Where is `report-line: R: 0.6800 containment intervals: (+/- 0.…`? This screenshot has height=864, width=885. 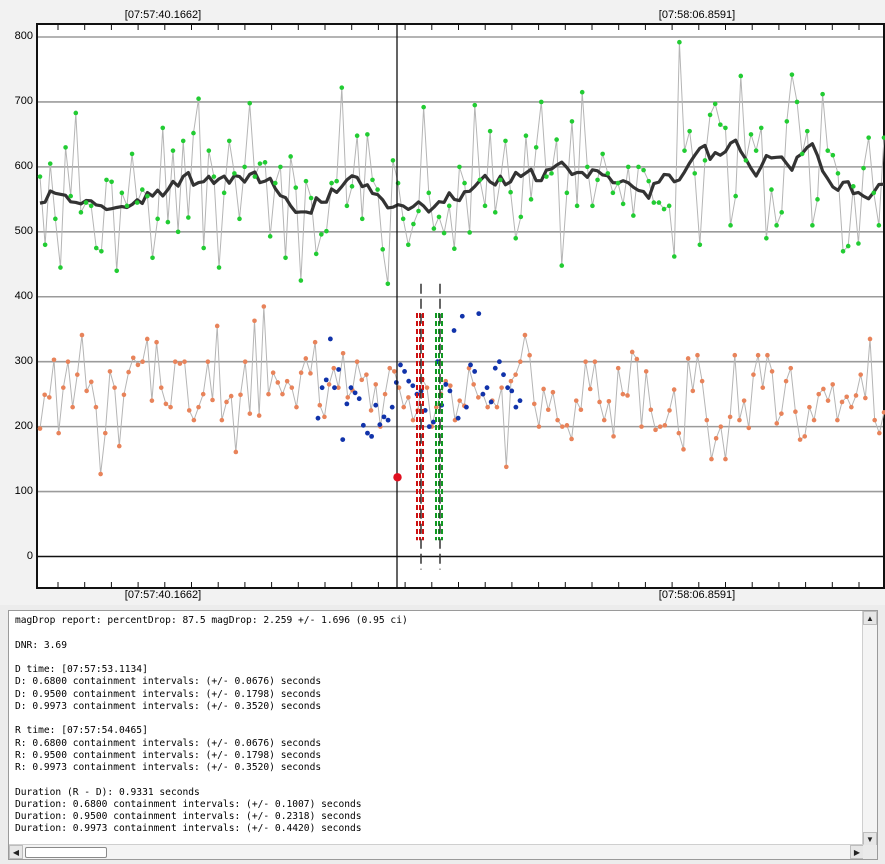 report-line: R: 0.6800 containment intervals: (+/- 0.… is located at coordinates (168, 743).